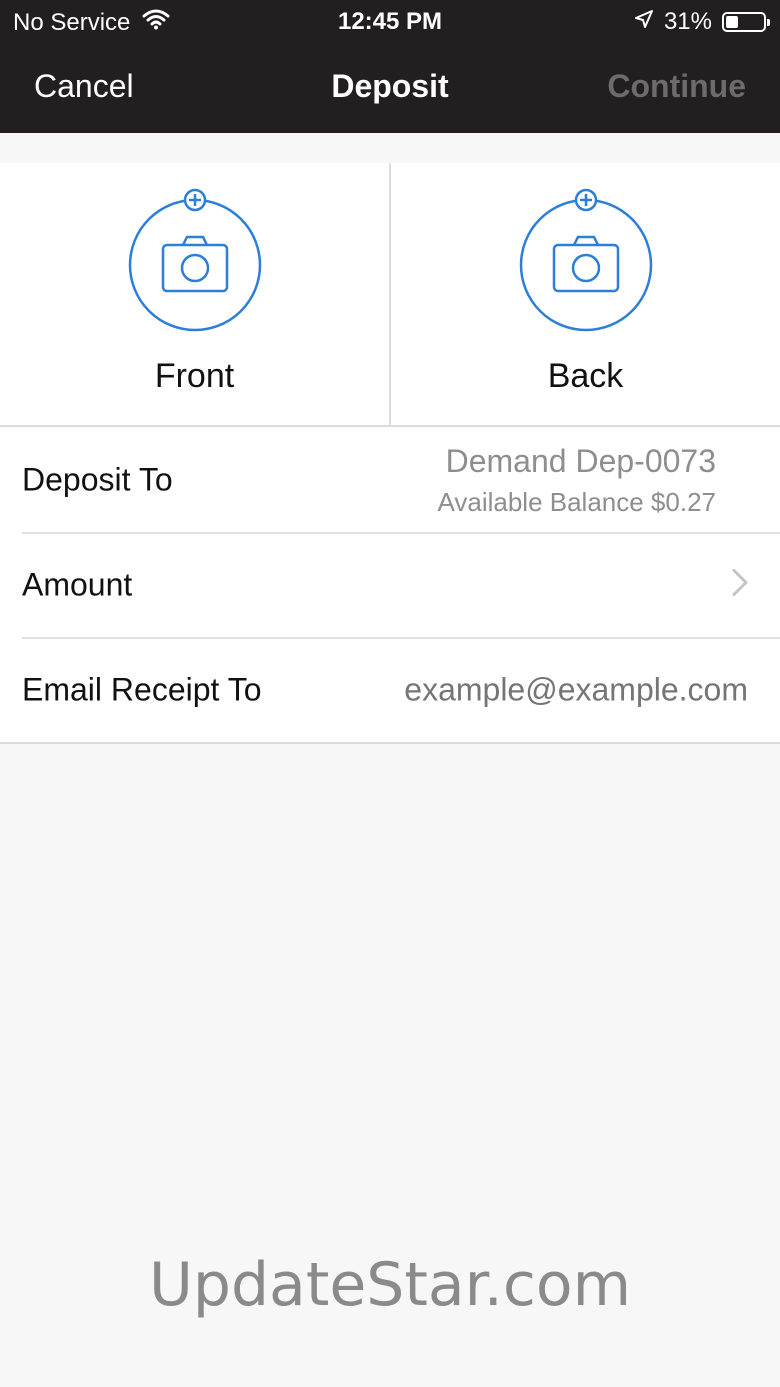 Image resolution: width=780 pixels, height=1387 pixels. I want to click on amount-row: Amount, so click(390, 584).